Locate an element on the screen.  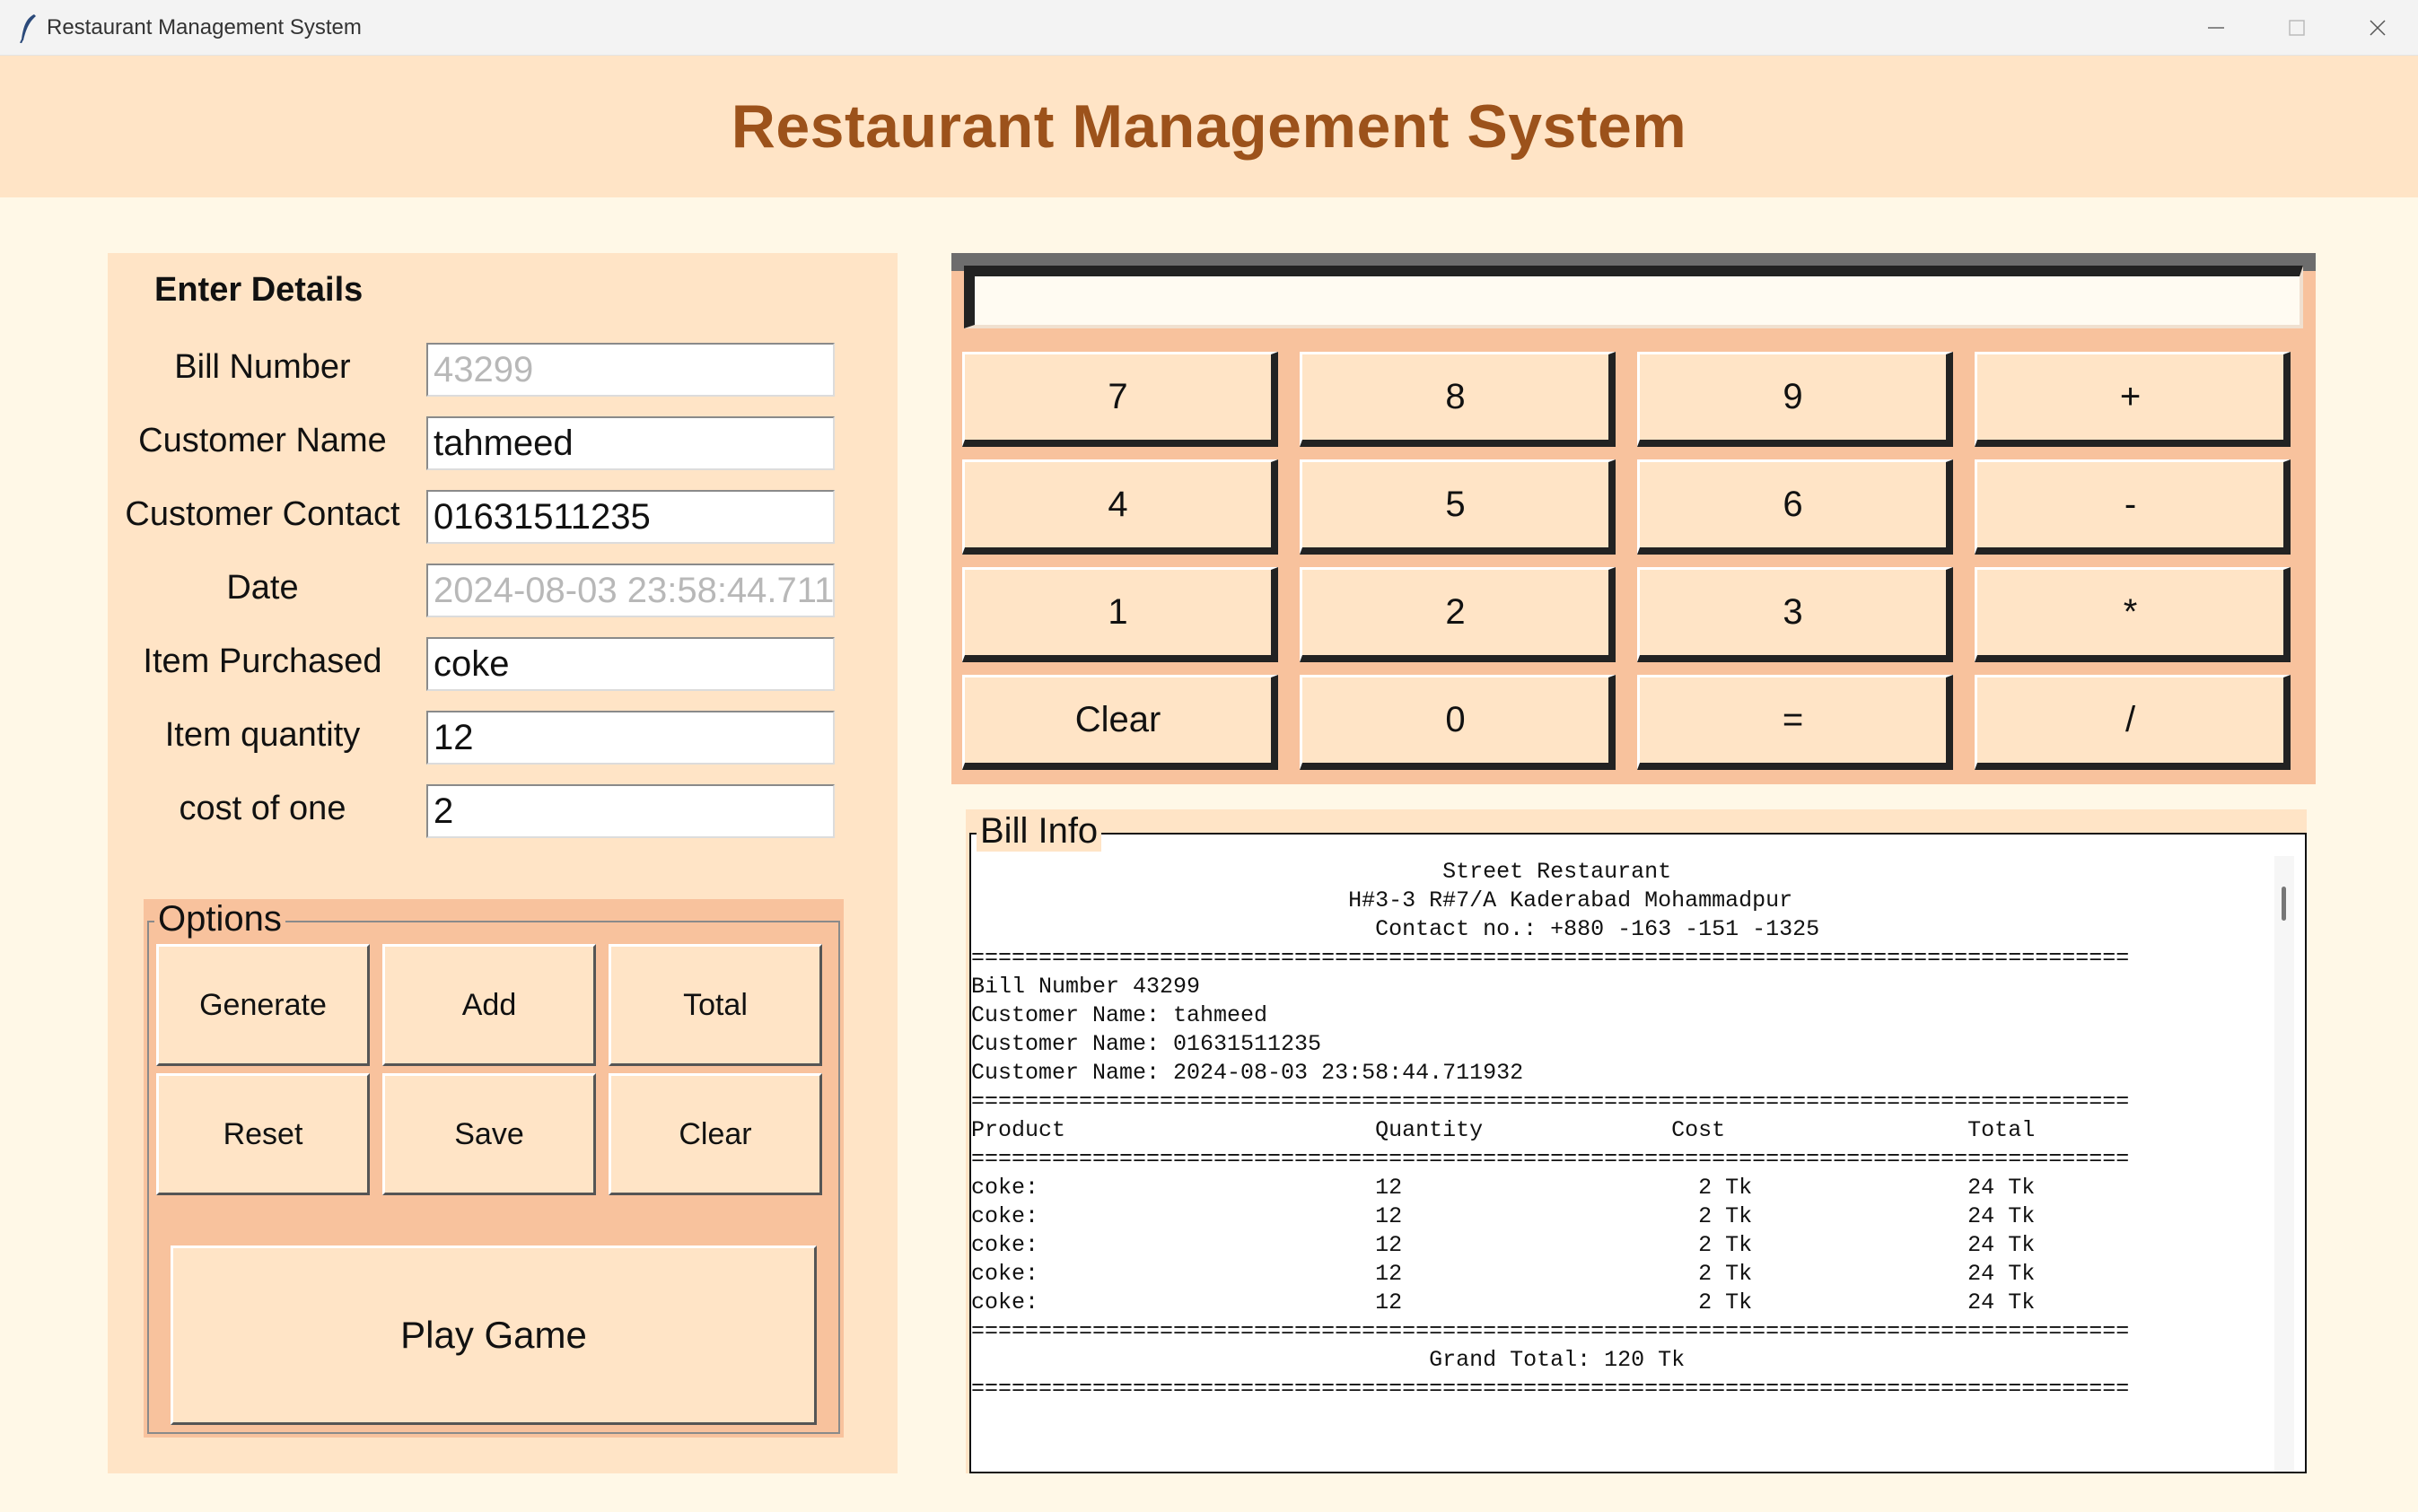
page-title: Restaurant Management System is located at coordinates (1209, 126).